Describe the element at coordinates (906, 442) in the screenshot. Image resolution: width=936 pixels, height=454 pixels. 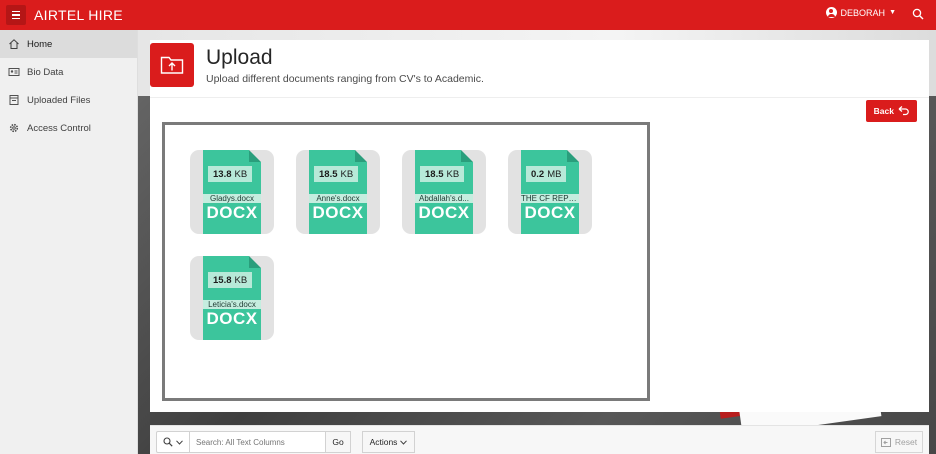
I see `reset-label: Reset` at that location.